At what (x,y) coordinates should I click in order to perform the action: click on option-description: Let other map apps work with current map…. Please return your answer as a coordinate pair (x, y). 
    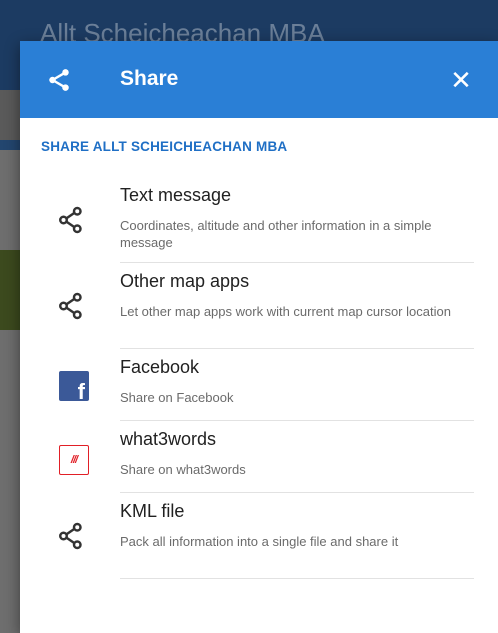
    Looking at the image, I should click on (285, 311).